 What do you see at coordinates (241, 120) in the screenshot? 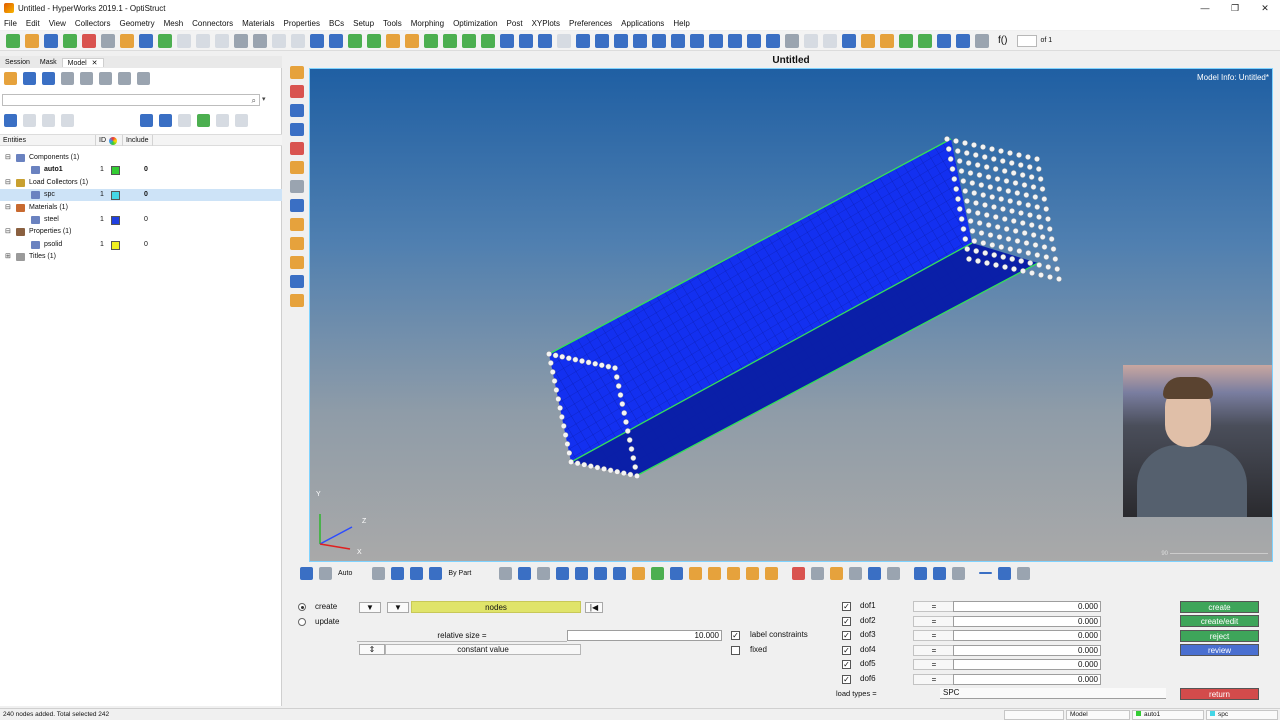
I see `hide-icon` at bounding box center [241, 120].